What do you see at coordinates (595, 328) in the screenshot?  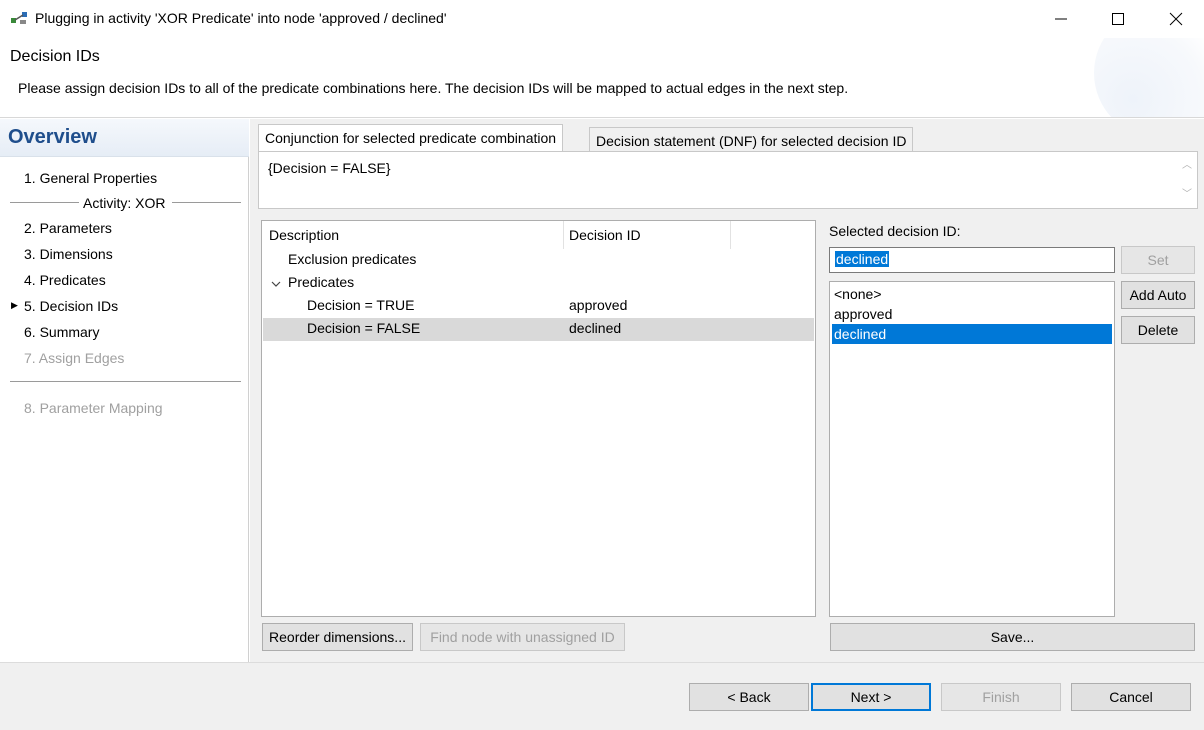 I see `row-decision-id: declined` at bounding box center [595, 328].